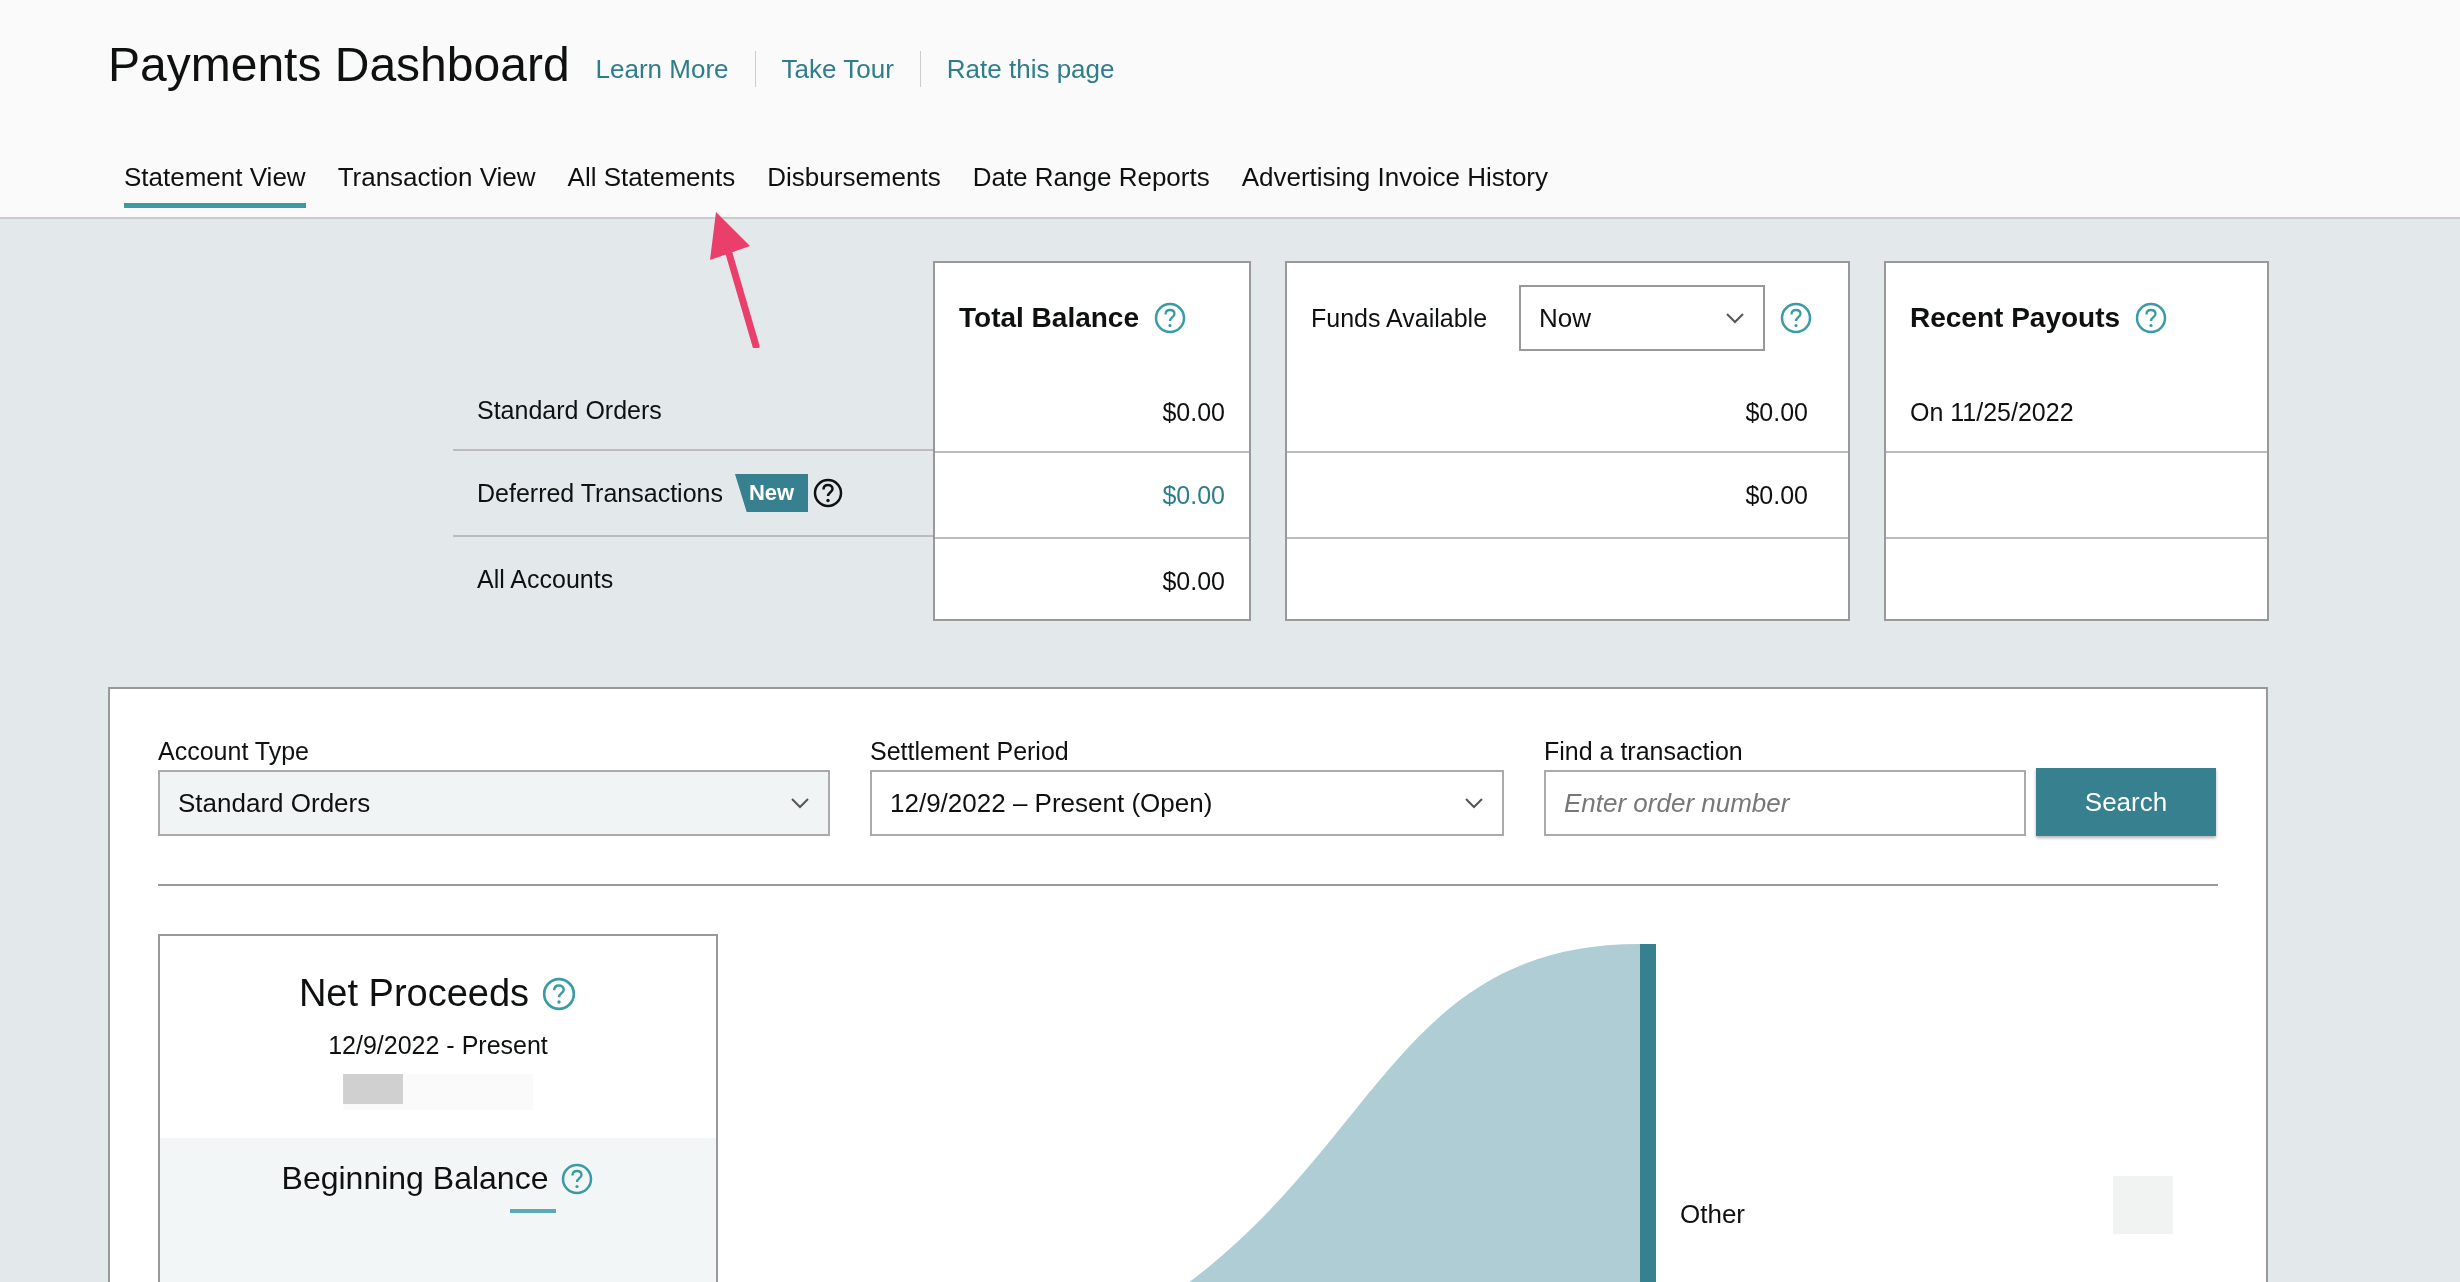 The width and height of the screenshot is (2460, 1282). What do you see at coordinates (569, 410) in the screenshot?
I see `row-label: Standard Orders` at bounding box center [569, 410].